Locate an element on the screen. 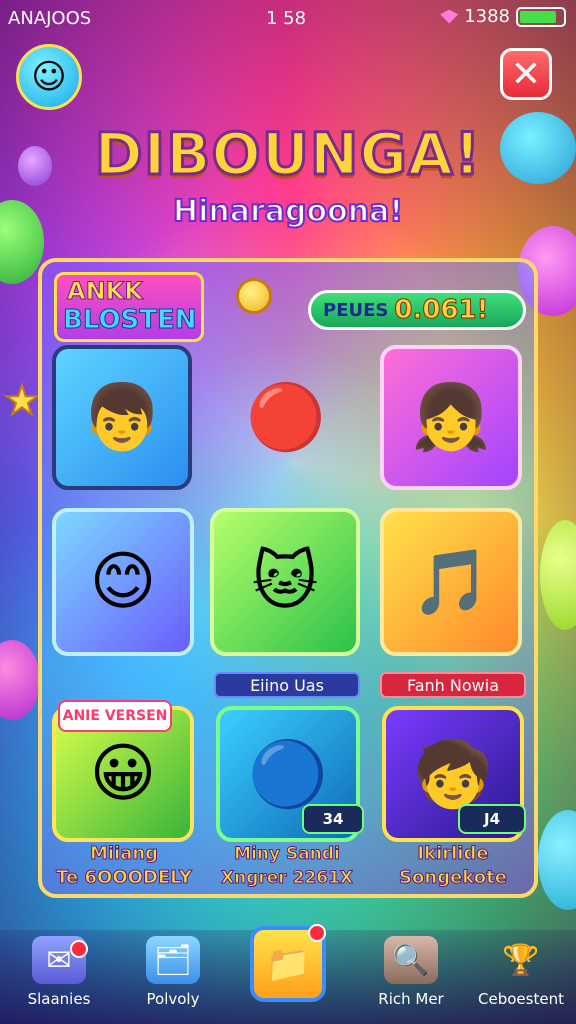 This screenshot has width=576, height=1024. nav-item-rich-mer: 🔍 Rich Mer is located at coordinates (411, 975).